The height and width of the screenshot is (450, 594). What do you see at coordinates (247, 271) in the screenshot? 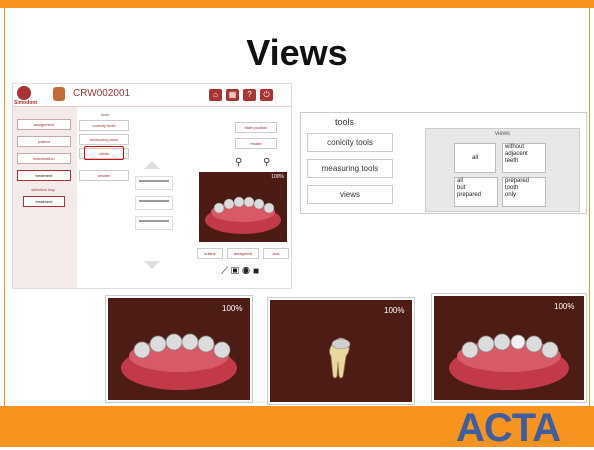
I see `camera-icon: ◉` at bounding box center [247, 271].